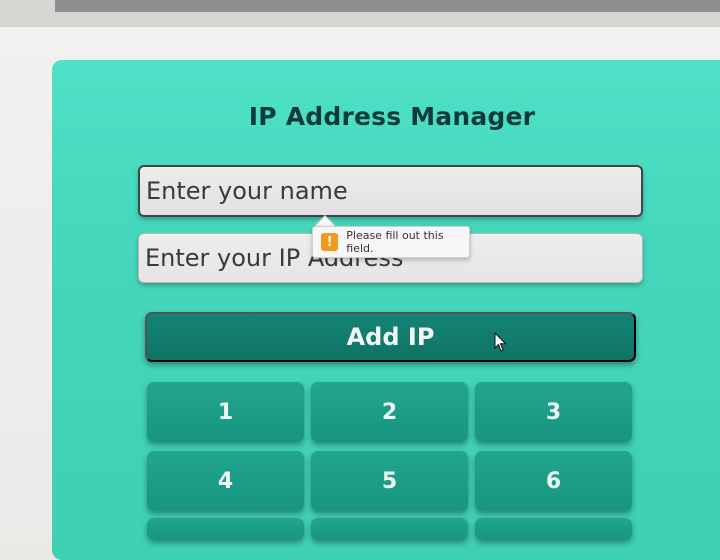 The image size is (720, 560). Describe the element at coordinates (330, 242) in the screenshot. I see `warning-icon: !` at that location.